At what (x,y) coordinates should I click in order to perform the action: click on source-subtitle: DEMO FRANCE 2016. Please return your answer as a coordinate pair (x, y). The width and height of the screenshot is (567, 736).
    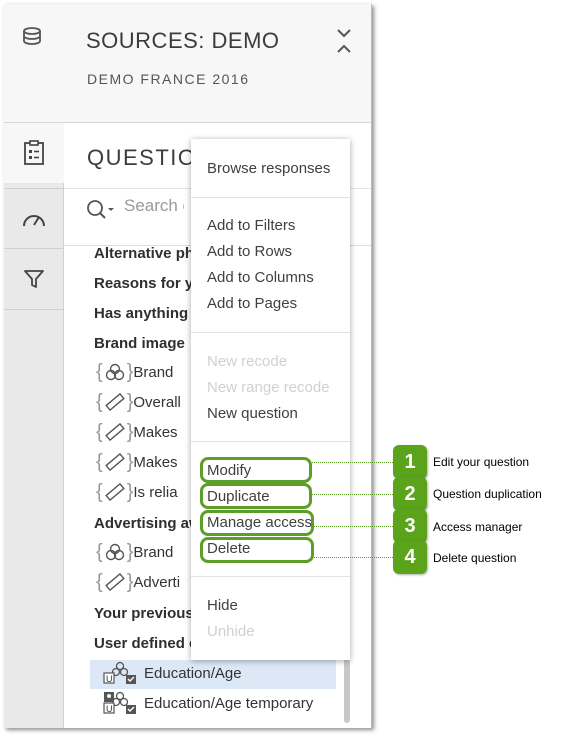
    Looking at the image, I should click on (168, 79).